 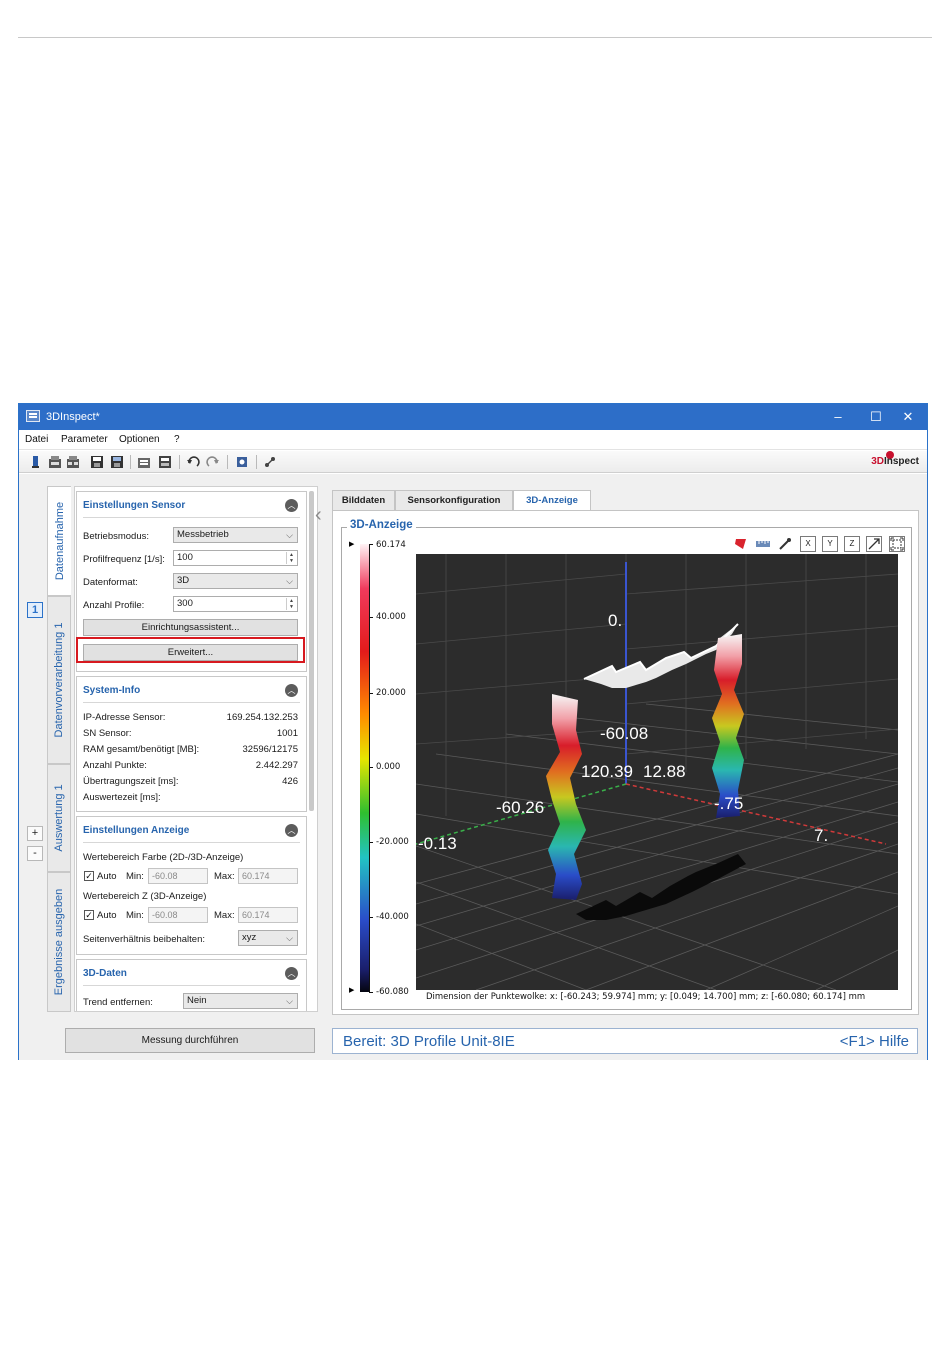 What do you see at coordinates (35, 853) in the screenshot?
I see `remove-step-button: -` at bounding box center [35, 853].